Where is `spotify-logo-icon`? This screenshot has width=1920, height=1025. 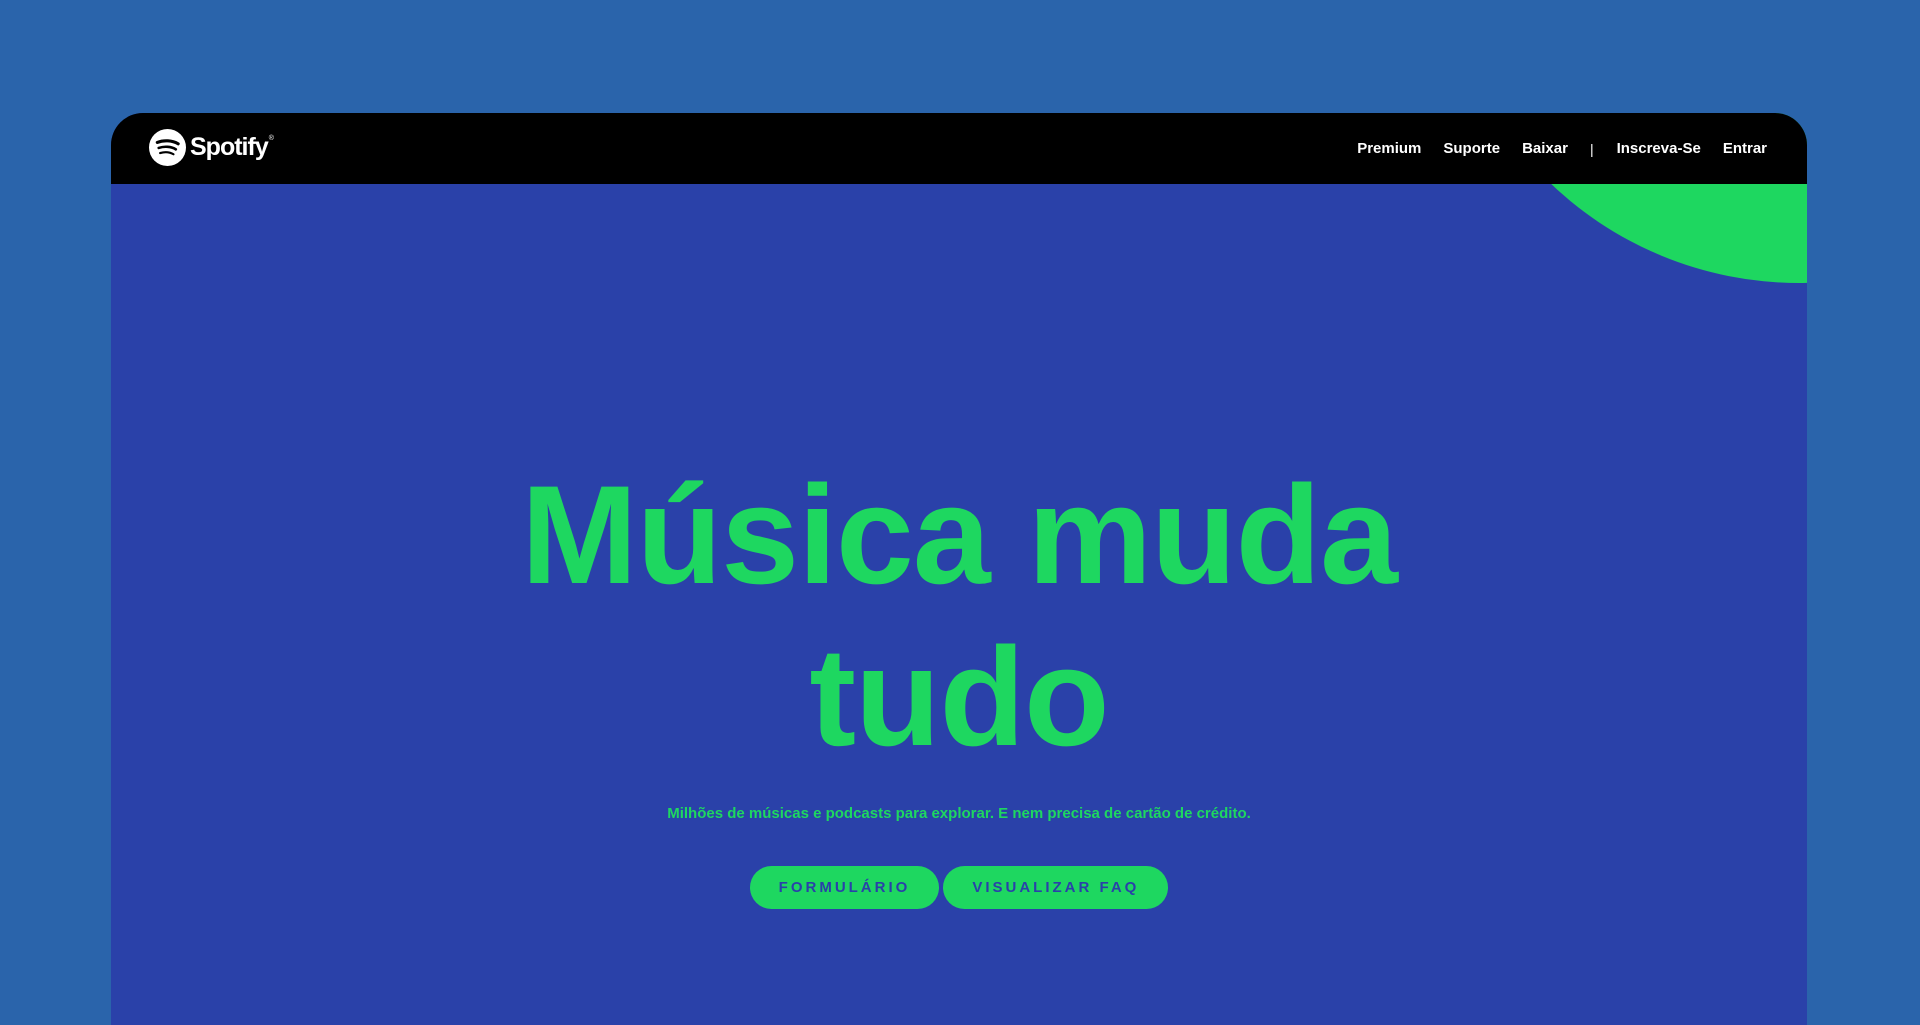
spotify-logo-icon is located at coordinates (167, 147).